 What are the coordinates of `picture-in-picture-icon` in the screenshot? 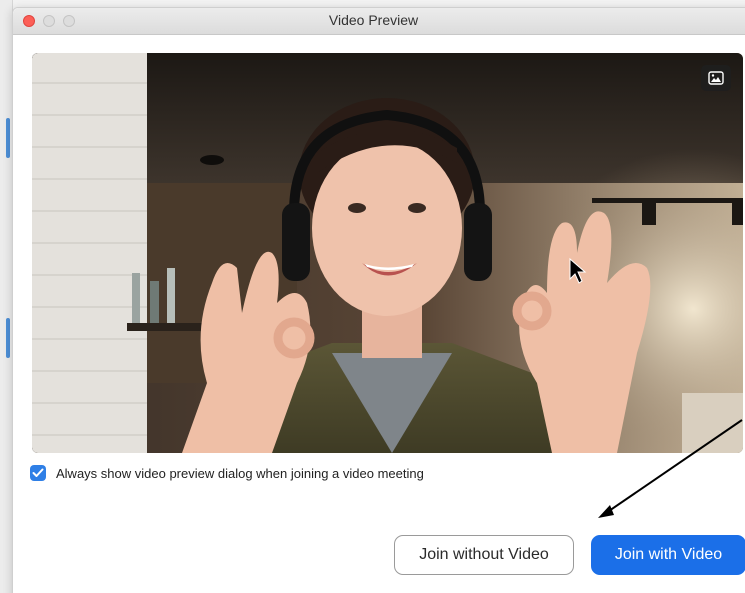 It's located at (716, 78).